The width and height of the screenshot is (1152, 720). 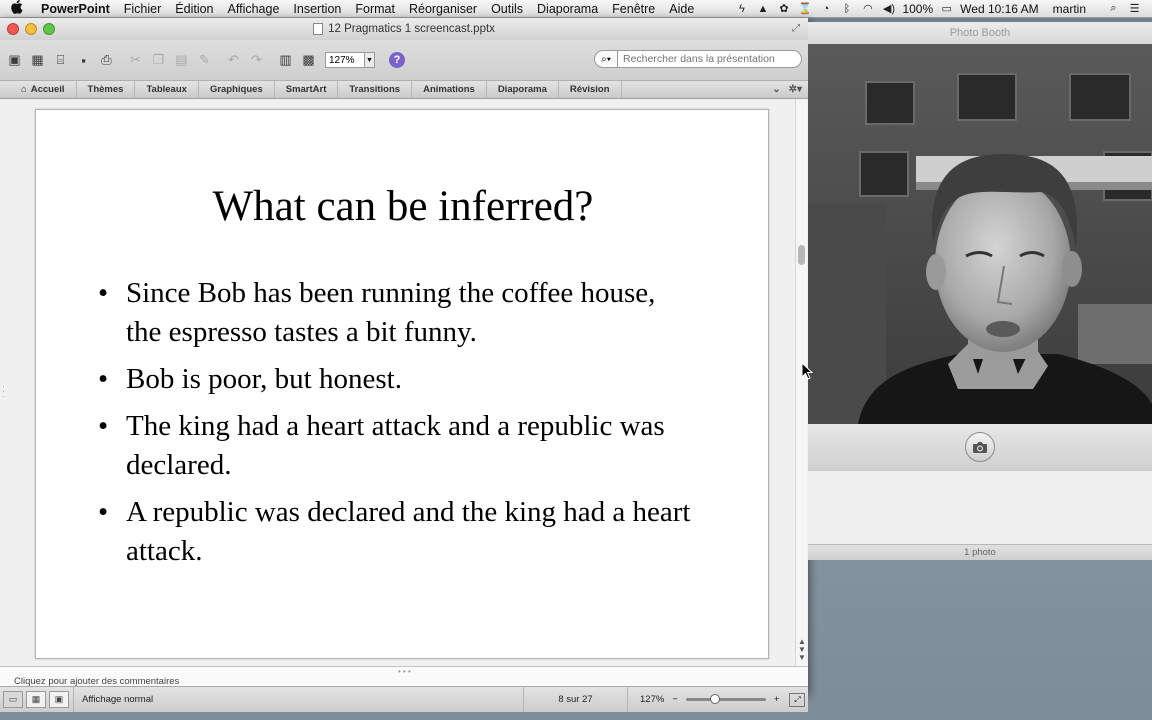 I want to click on view-label-cell: Affichage normal, so click(x=298, y=699).